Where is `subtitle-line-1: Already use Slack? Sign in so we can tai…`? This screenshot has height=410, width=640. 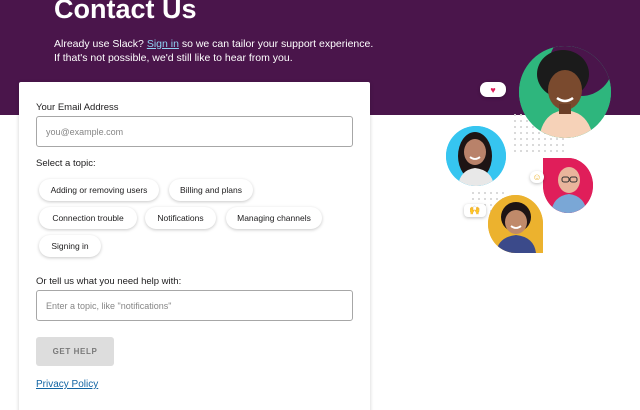
subtitle-line-1: Already use Slack? Sign in so we can tai… is located at coordinates (213, 44).